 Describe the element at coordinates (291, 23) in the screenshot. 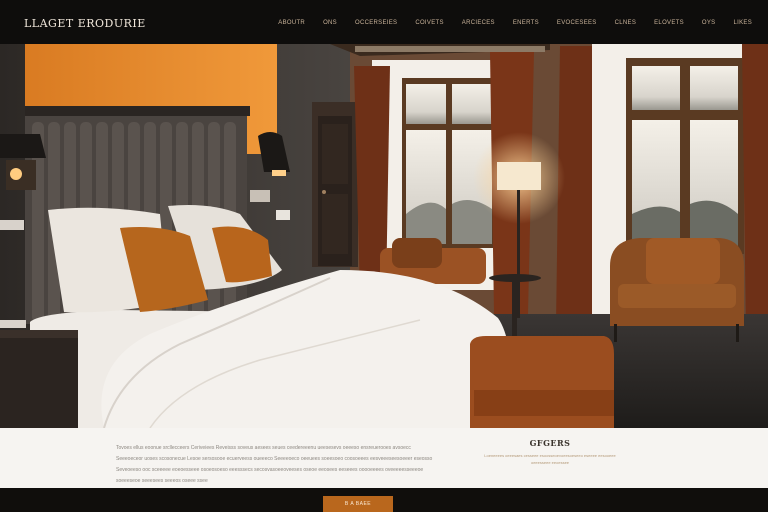

I see `nav-item: ABOUTR` at that location.